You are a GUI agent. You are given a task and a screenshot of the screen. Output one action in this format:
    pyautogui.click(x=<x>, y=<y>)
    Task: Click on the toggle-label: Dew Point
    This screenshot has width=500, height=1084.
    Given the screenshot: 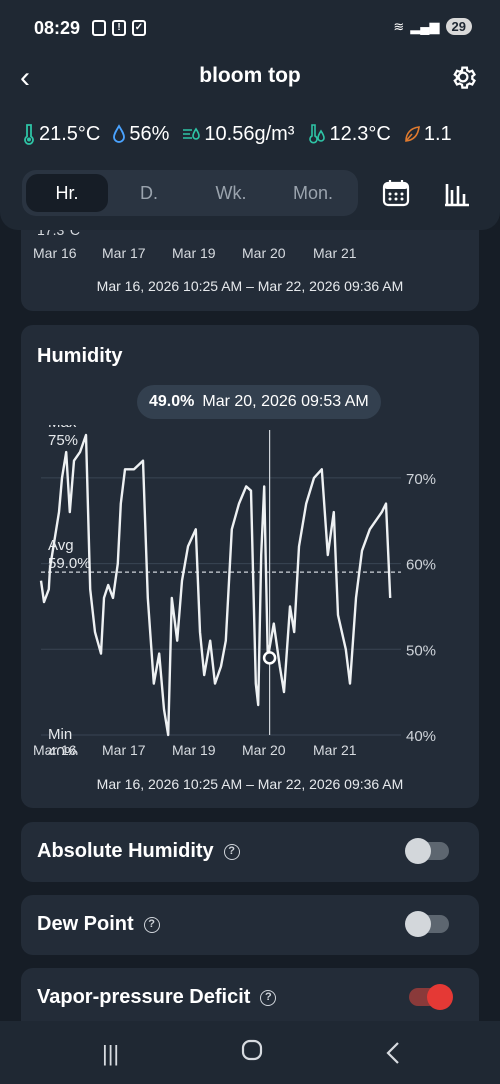 What is the action you would take?
    pyautogui.click(x=85, y=924)
    